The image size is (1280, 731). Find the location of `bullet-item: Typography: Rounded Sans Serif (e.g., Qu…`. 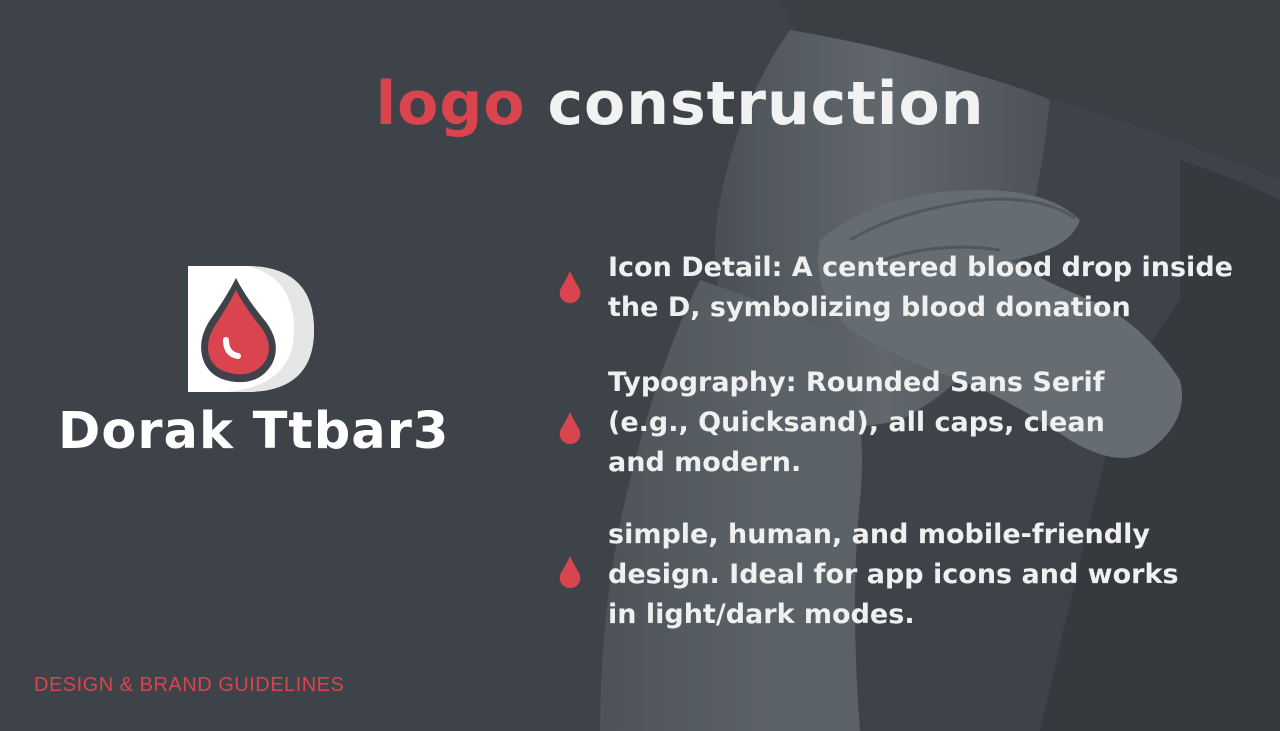

bullet-item: Typography: Rounded Sans Serif (e.g., Qu… is located at coordinates (898, 423).